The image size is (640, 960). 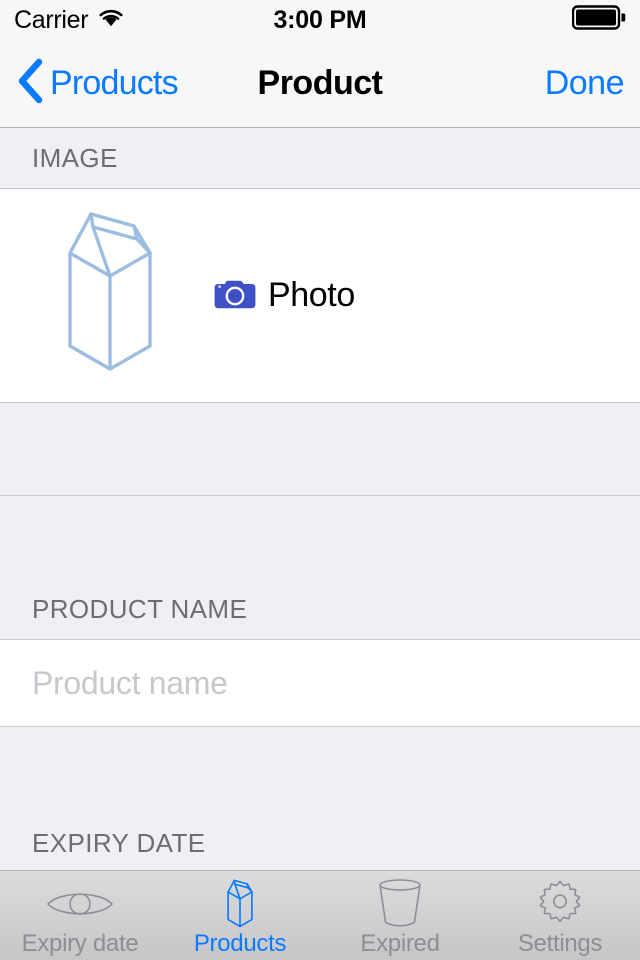 What do you see at coordinates (80, 943) in the screenshot?
I see `tab-expiry-date-label: Expiry date` at bounding box center [80, 943].